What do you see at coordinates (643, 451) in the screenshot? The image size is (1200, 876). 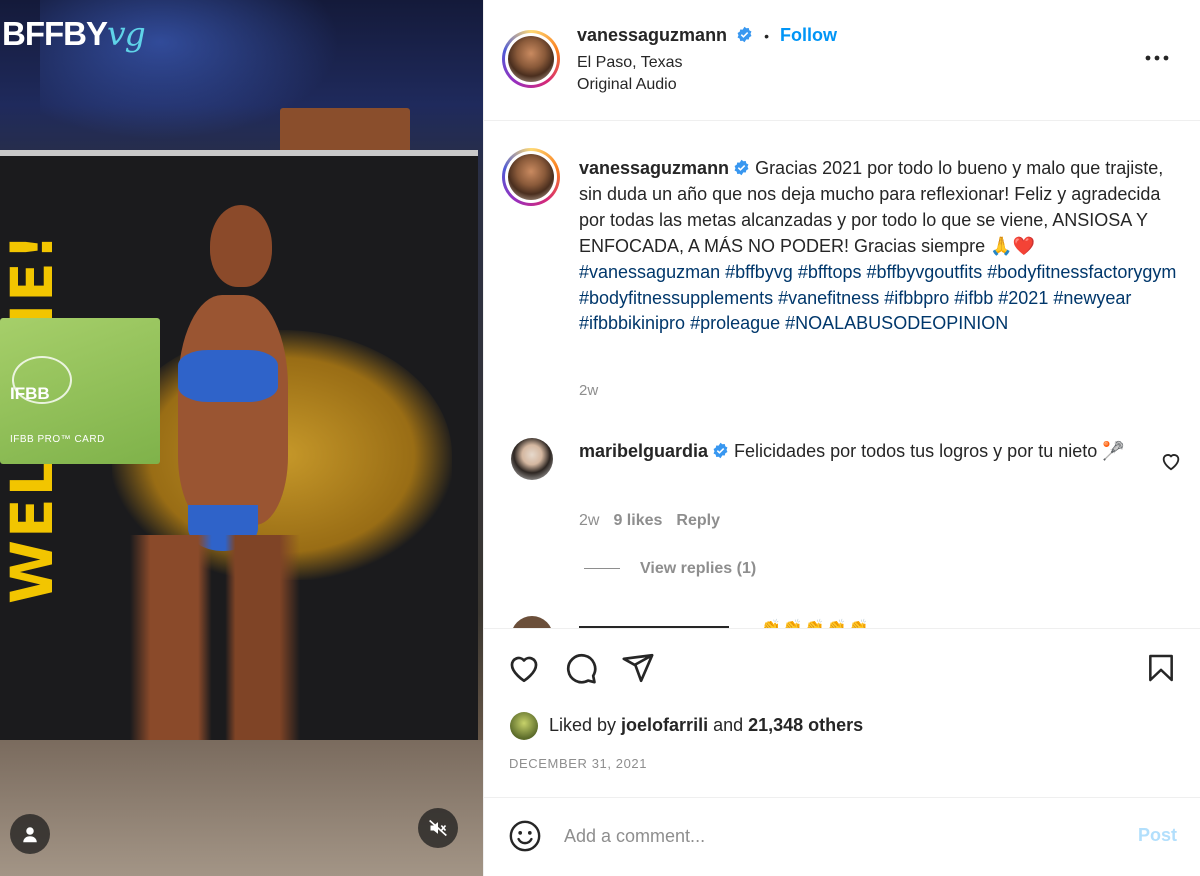 I see `commenter-username: maribelguardia` at bounding box center [643, 451].